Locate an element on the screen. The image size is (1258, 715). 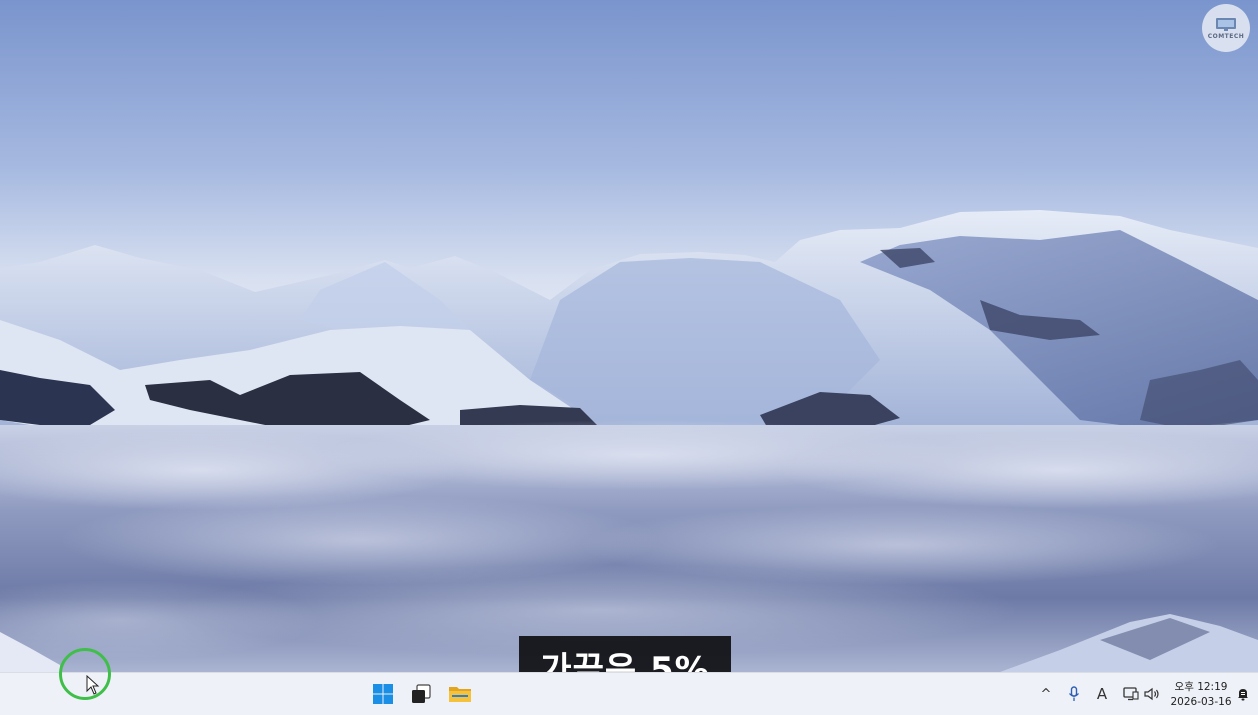
watermark-text: COMTECH is located at coordinates (1226, 36).